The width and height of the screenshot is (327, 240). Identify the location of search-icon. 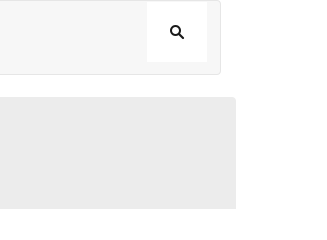
(177, 32).